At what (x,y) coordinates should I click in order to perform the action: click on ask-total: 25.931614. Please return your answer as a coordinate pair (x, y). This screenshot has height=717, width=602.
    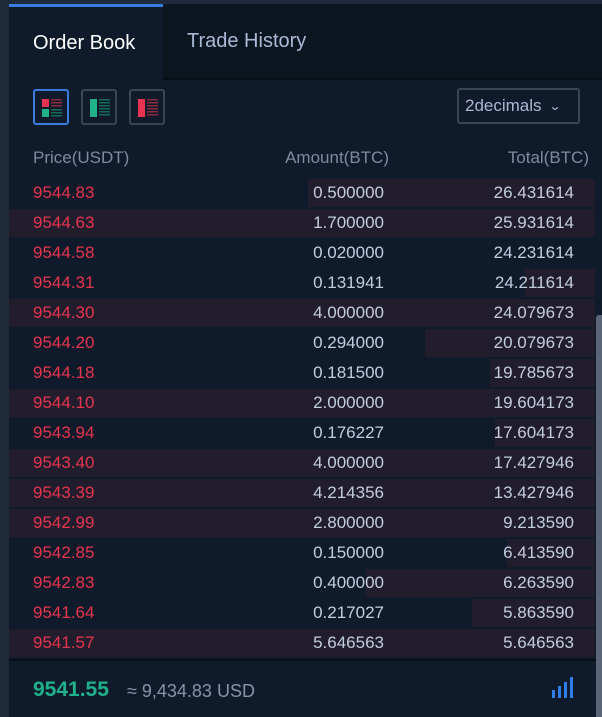
    Looking at the image, I should click on (533, 222).